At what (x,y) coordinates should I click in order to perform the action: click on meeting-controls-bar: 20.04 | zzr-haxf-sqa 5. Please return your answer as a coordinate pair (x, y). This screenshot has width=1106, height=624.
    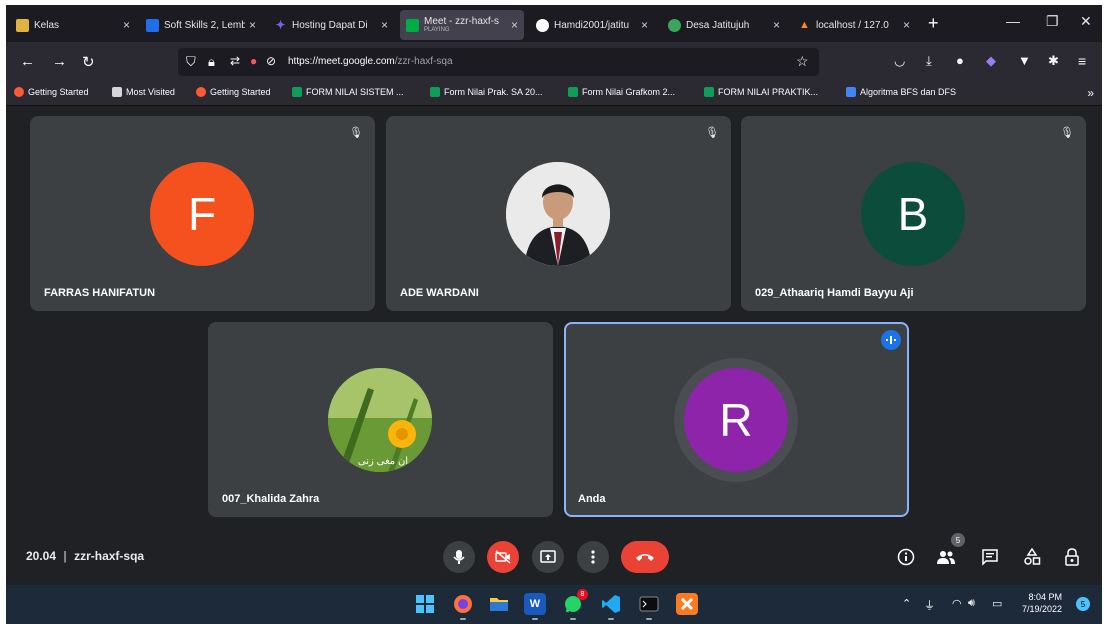
    Looking at the image, I should click on (554, 557).